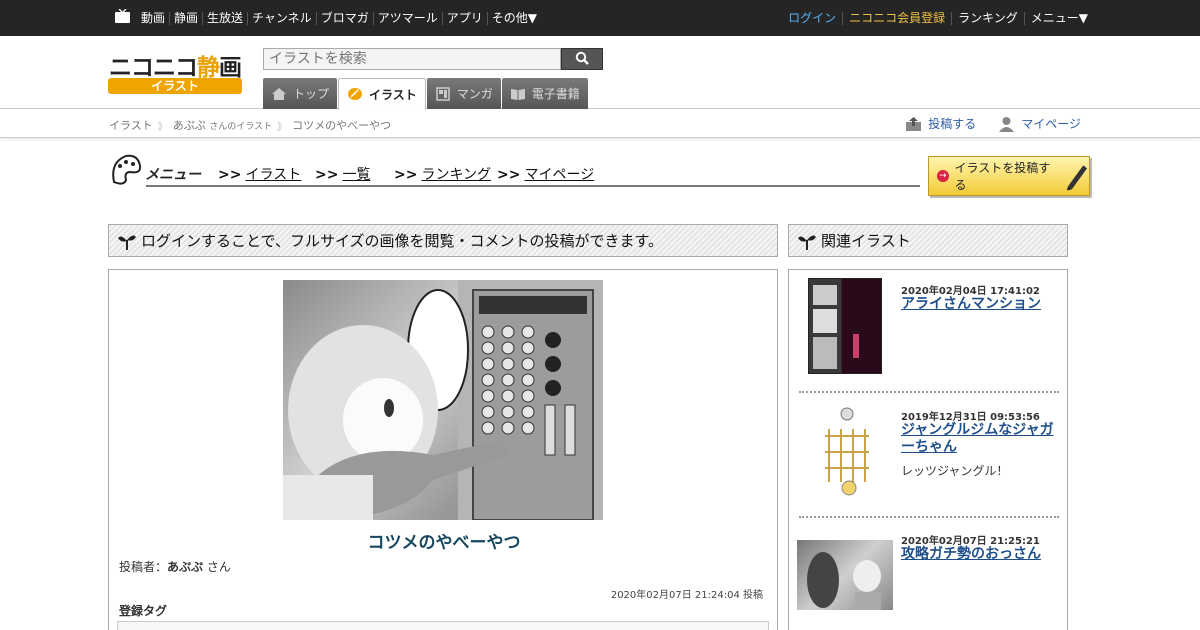 Image resolution: width=1200 pixels, height=630 pixels. What do you see at coordinates (189, 125) in the screenshot?
I see `breadcrumb-user: あぷぷ` at bounding box center [189, 125].